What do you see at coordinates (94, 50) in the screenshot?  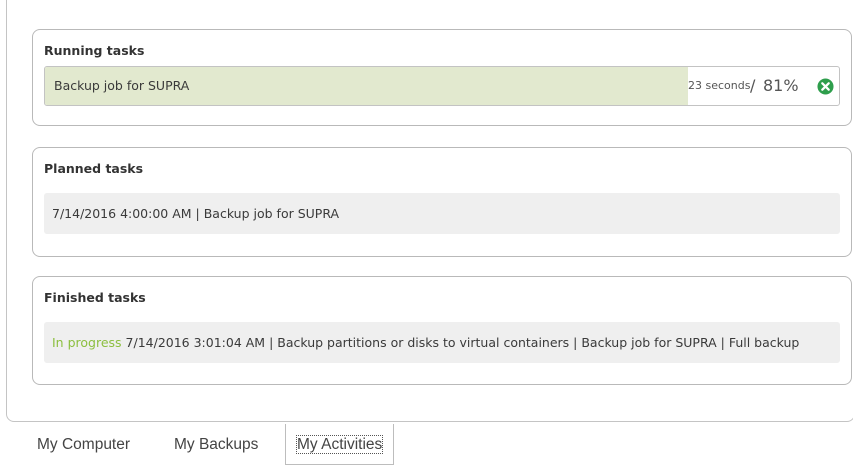 I see `running-tasks-title: Running tasks` at bounding box center [94, 50].